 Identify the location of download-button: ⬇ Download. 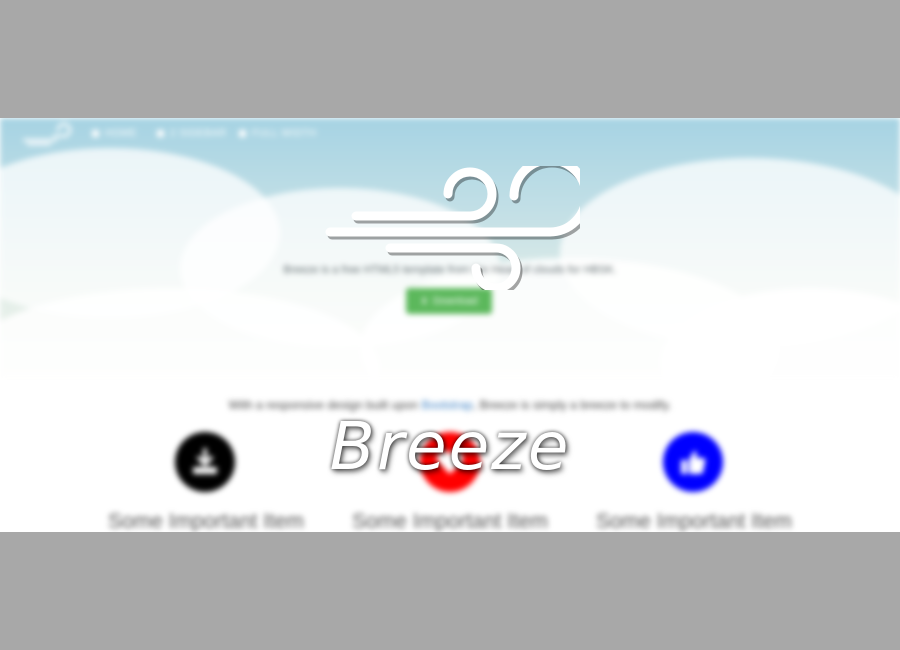
(449, 301).